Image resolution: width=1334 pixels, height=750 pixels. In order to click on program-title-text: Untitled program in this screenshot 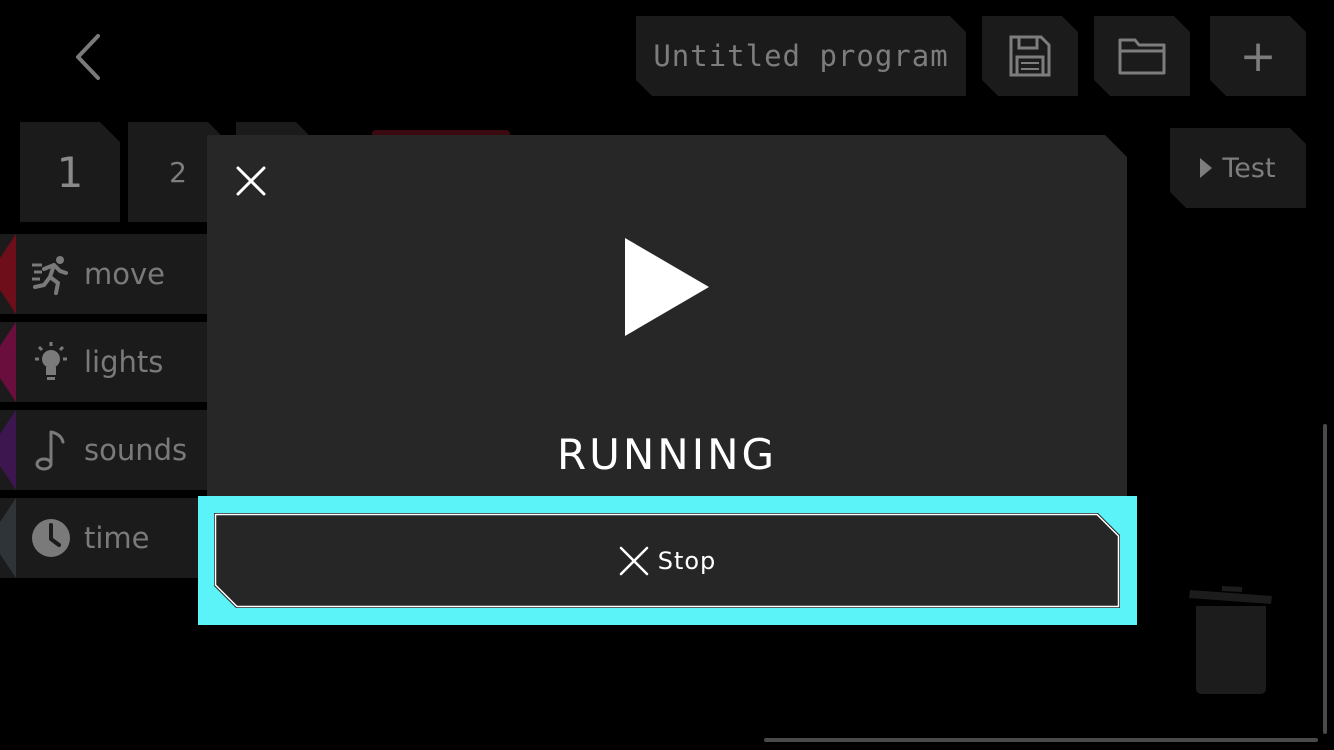, I will do `click(801, 56)`.